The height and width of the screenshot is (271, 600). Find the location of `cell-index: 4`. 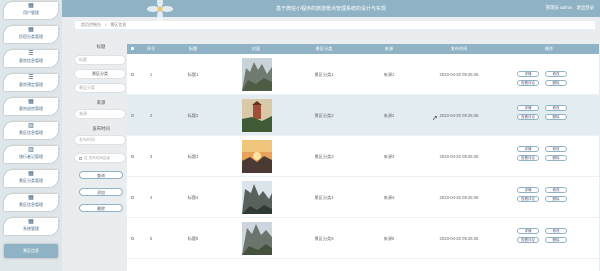

cell-index: 4 is located at coordinates (151, 197).